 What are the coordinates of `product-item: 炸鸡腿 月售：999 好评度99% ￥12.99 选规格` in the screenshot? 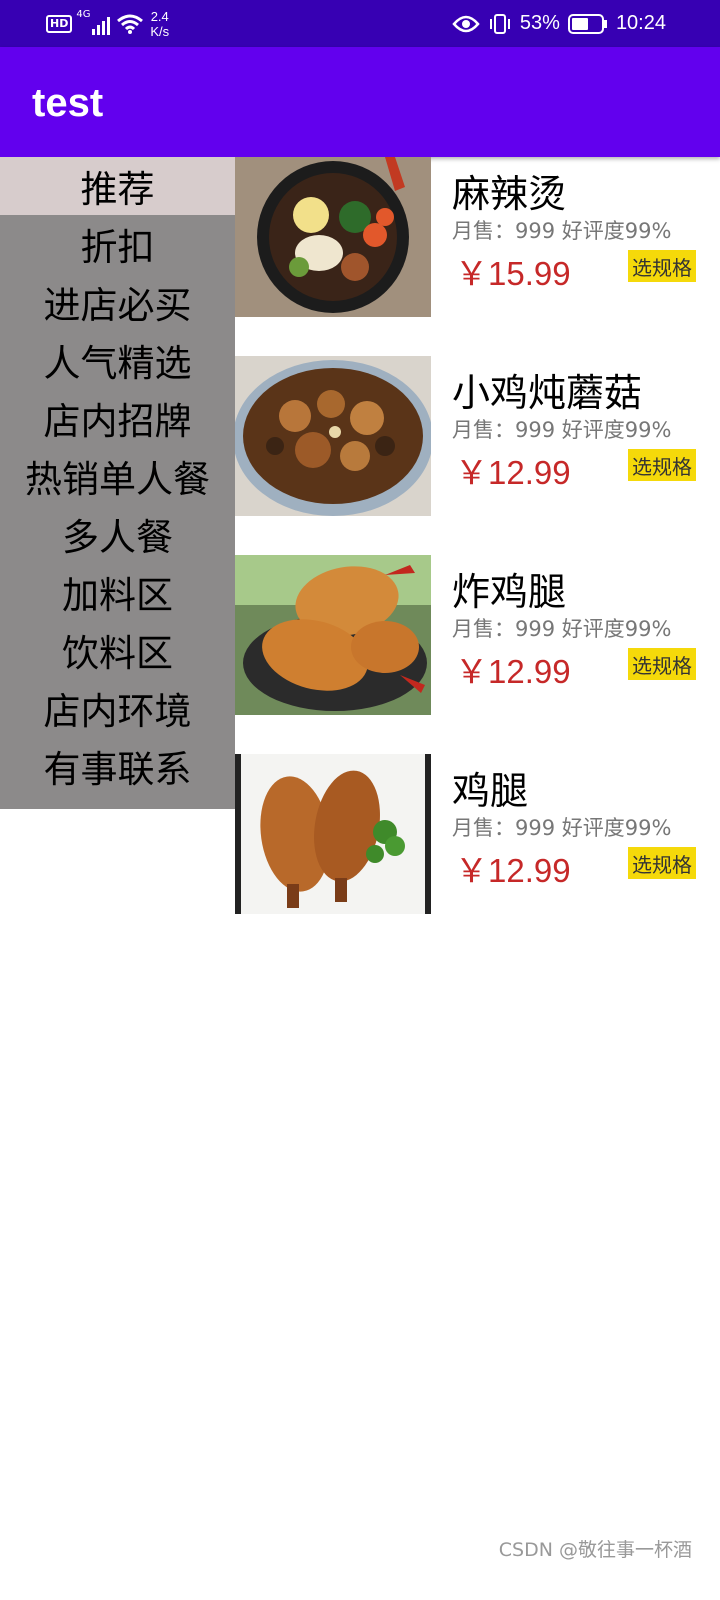 It's located at (477, 635).